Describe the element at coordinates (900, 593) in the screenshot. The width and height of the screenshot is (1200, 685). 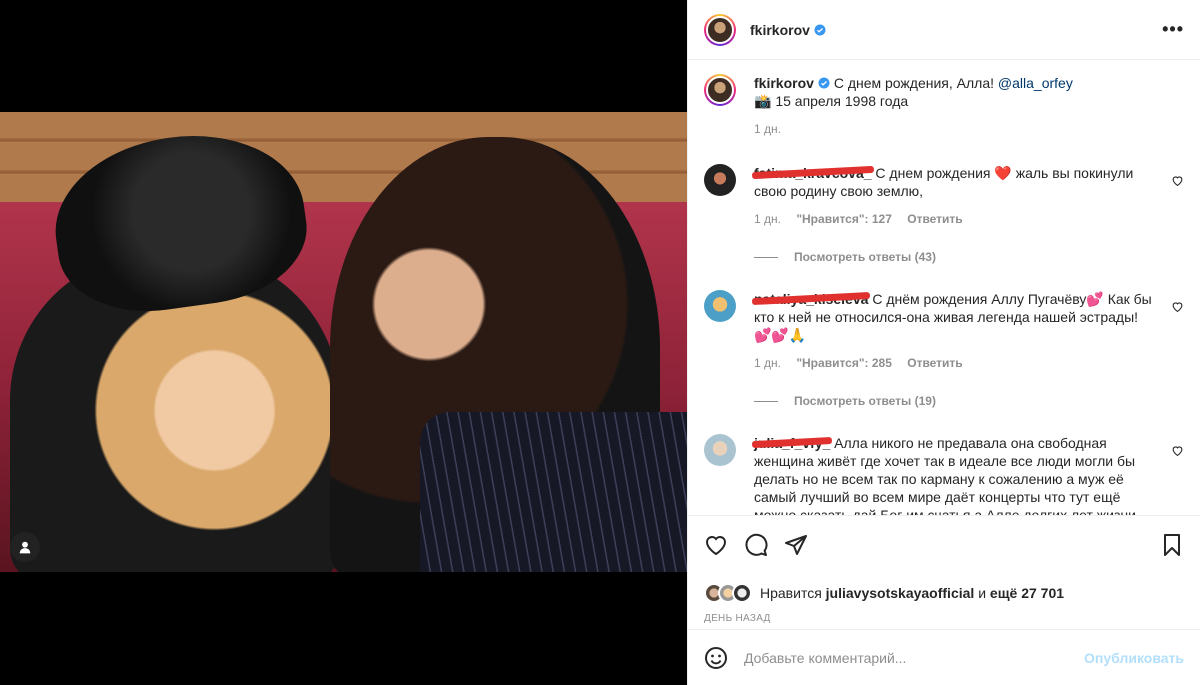
I see `liker-username: juliavysotskayaofficial` at that location.